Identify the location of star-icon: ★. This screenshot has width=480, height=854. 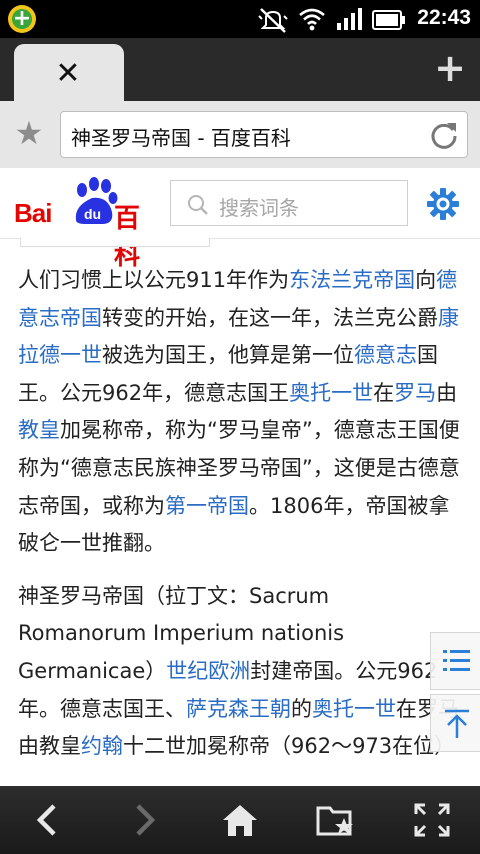
(29, 133).